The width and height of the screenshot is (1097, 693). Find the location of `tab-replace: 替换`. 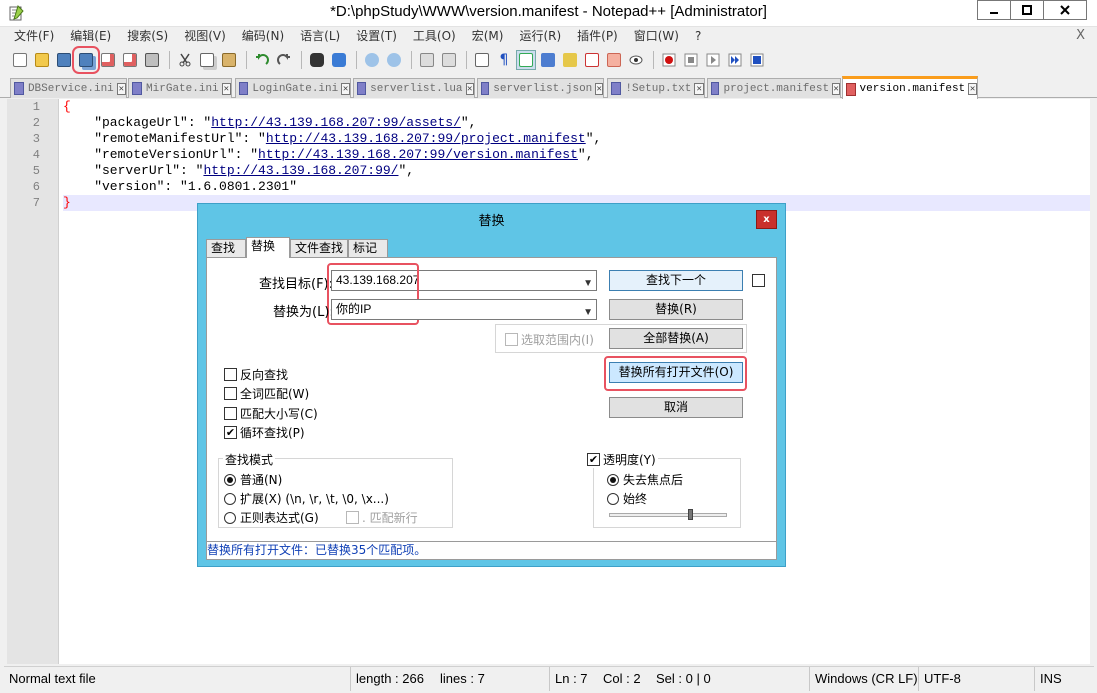

tab-replace: 替换 is located at coordinates (268, 247).